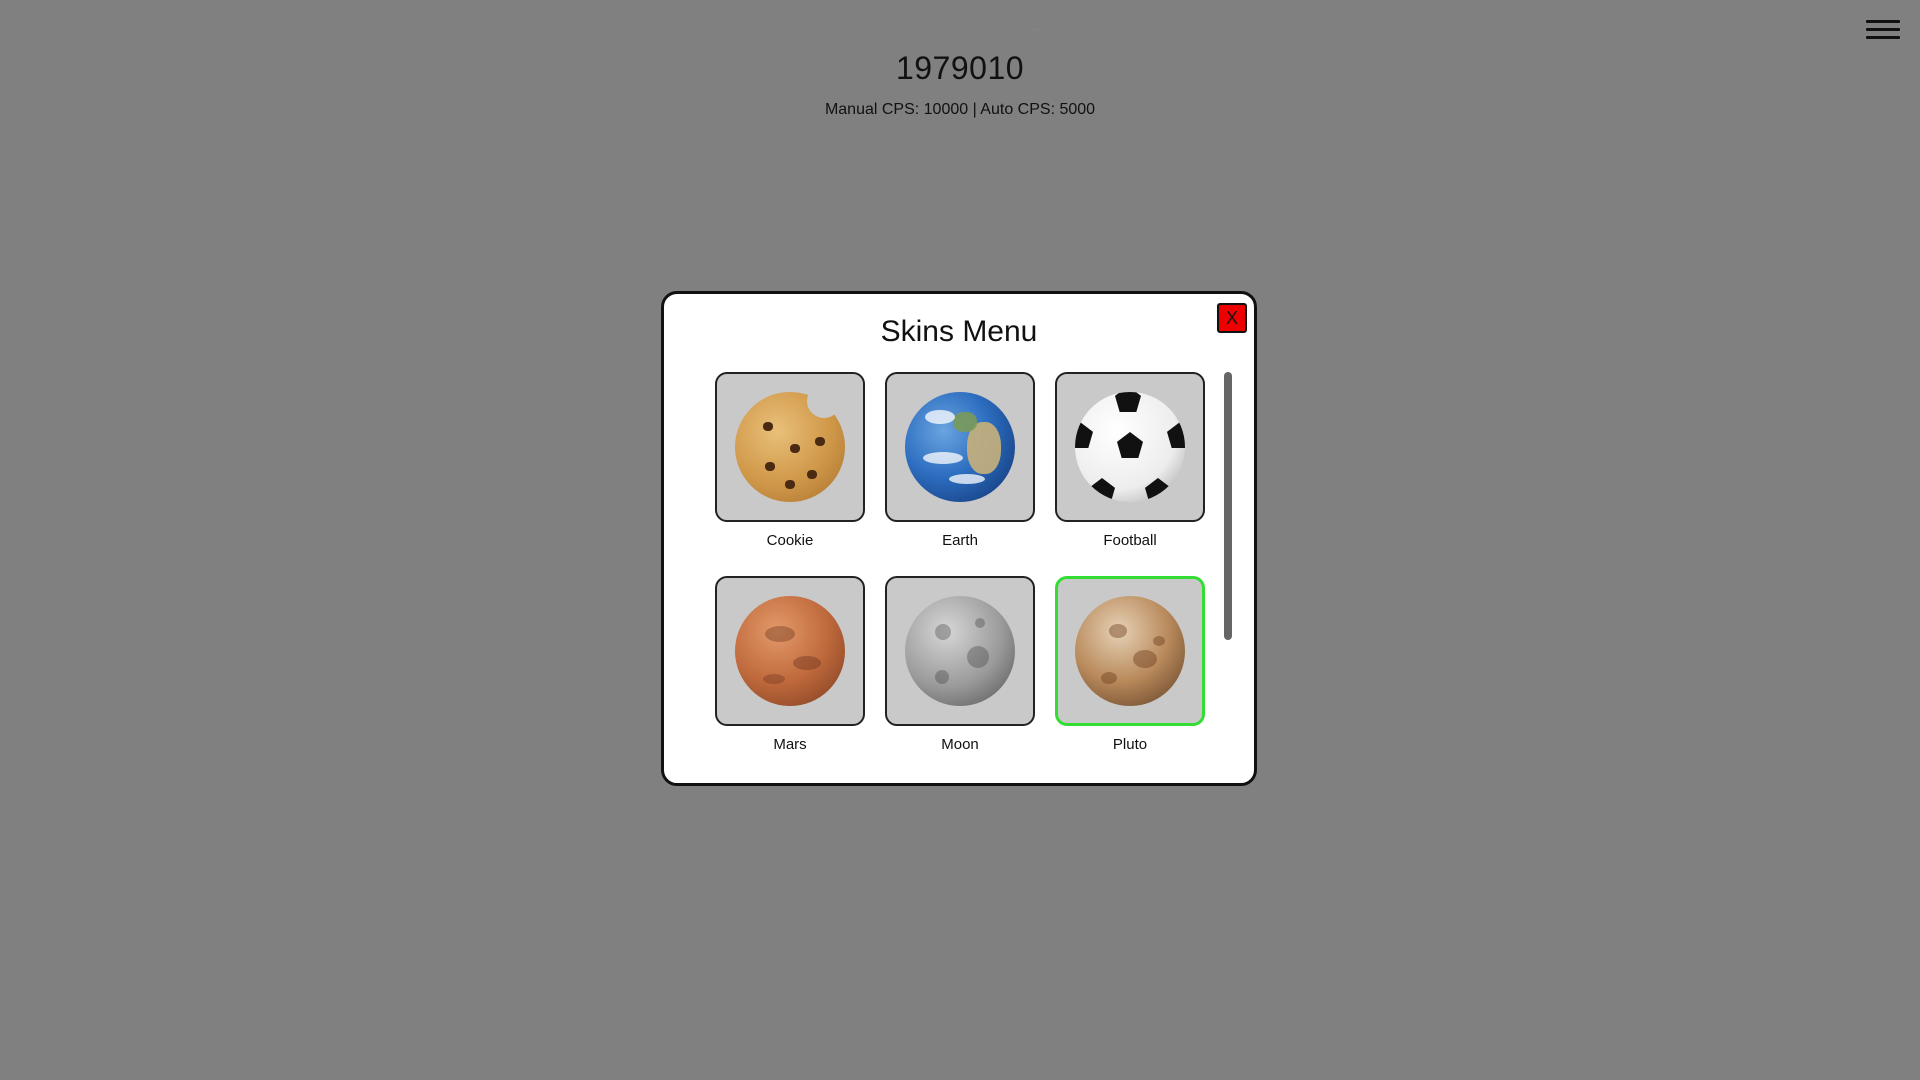 The width and height of the screenshot is (1920, 1080). I want to click on mars-icon, so click(790, 651).